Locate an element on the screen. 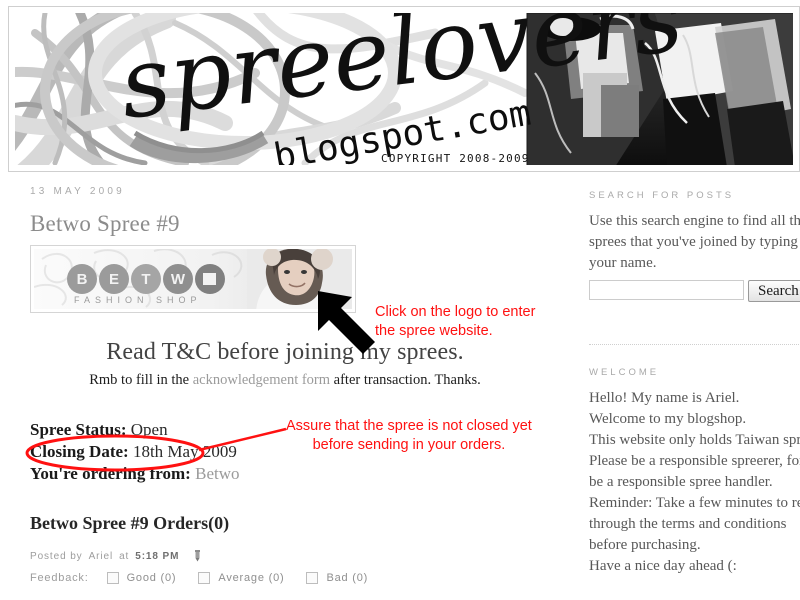  feedback-option-bad: Bad (0) is located at coordinates (337, 578).